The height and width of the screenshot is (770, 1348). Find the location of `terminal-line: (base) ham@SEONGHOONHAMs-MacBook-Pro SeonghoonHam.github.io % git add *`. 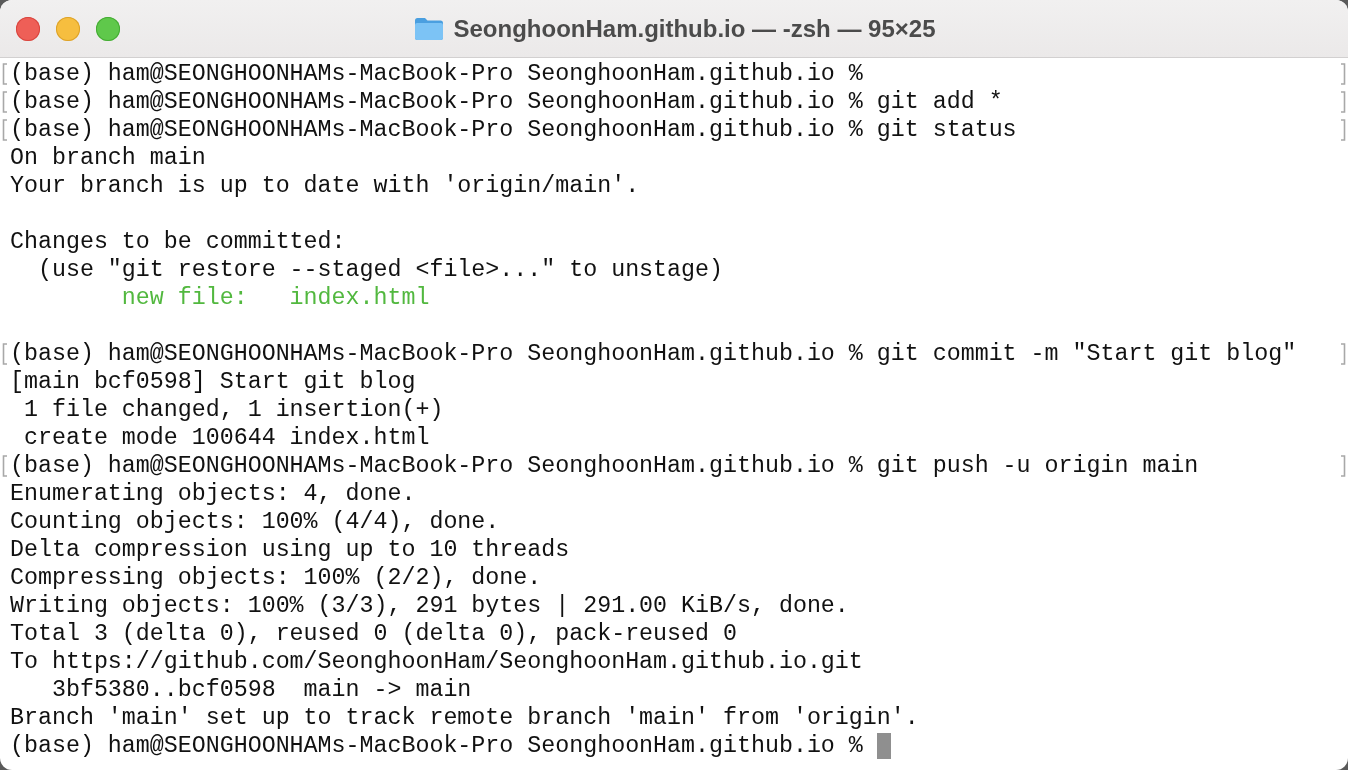

terminal-line: (base) ham@SEONGHOONHAMs-MacBook-Pro SeonghoonHam.github.io % git add * is located at coordinates (506, 102).